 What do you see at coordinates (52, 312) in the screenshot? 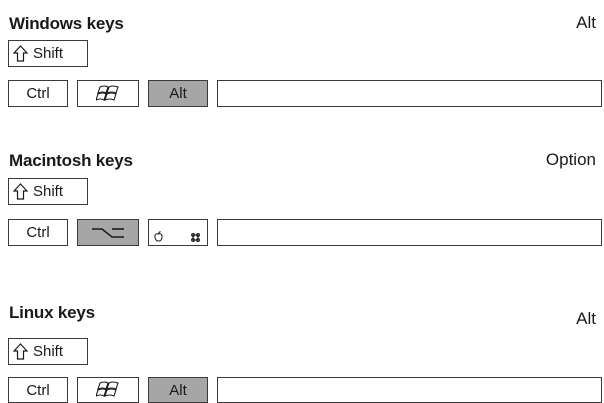
I see `section-heading: Linux keys` at bounding box center [52, 312].